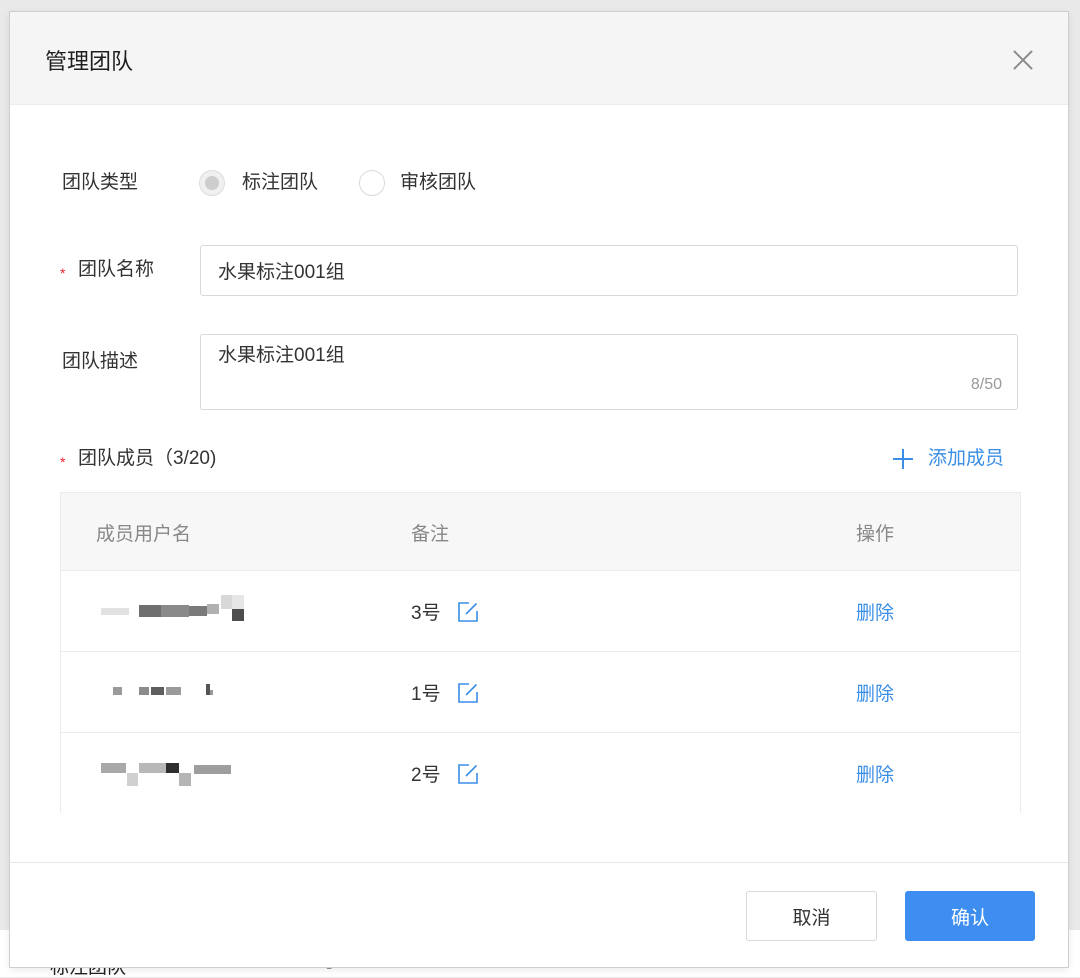 This screenshot has width=1080, height=978. What do you see at coordinates (426, 613) in the screenshot?
I see `note-text: 3号` at bounding box center [426, 613].